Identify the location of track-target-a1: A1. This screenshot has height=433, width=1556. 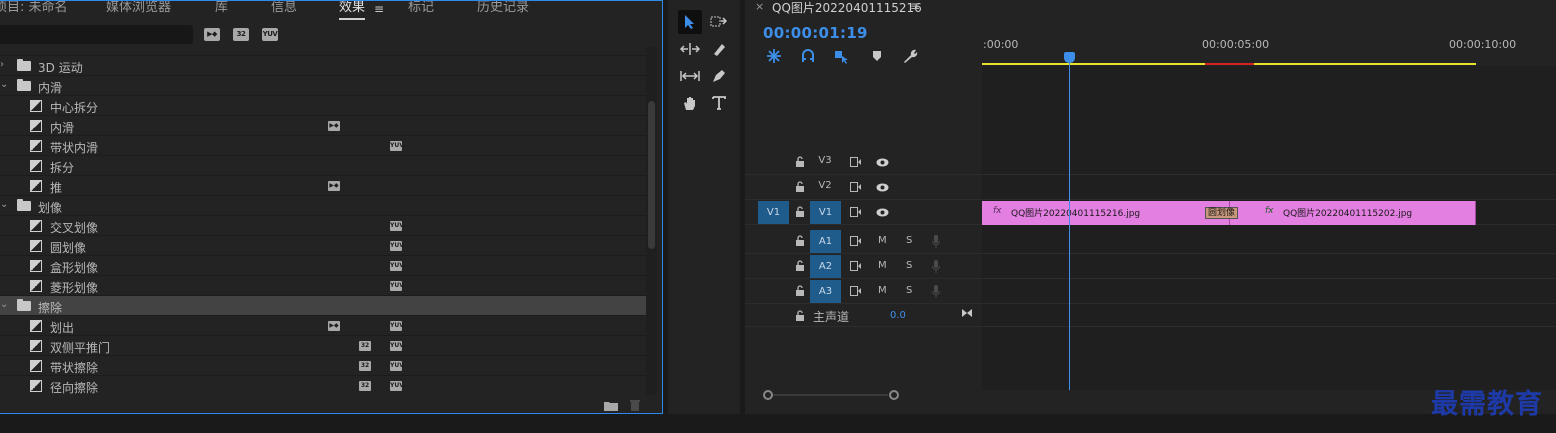
(825, 242).